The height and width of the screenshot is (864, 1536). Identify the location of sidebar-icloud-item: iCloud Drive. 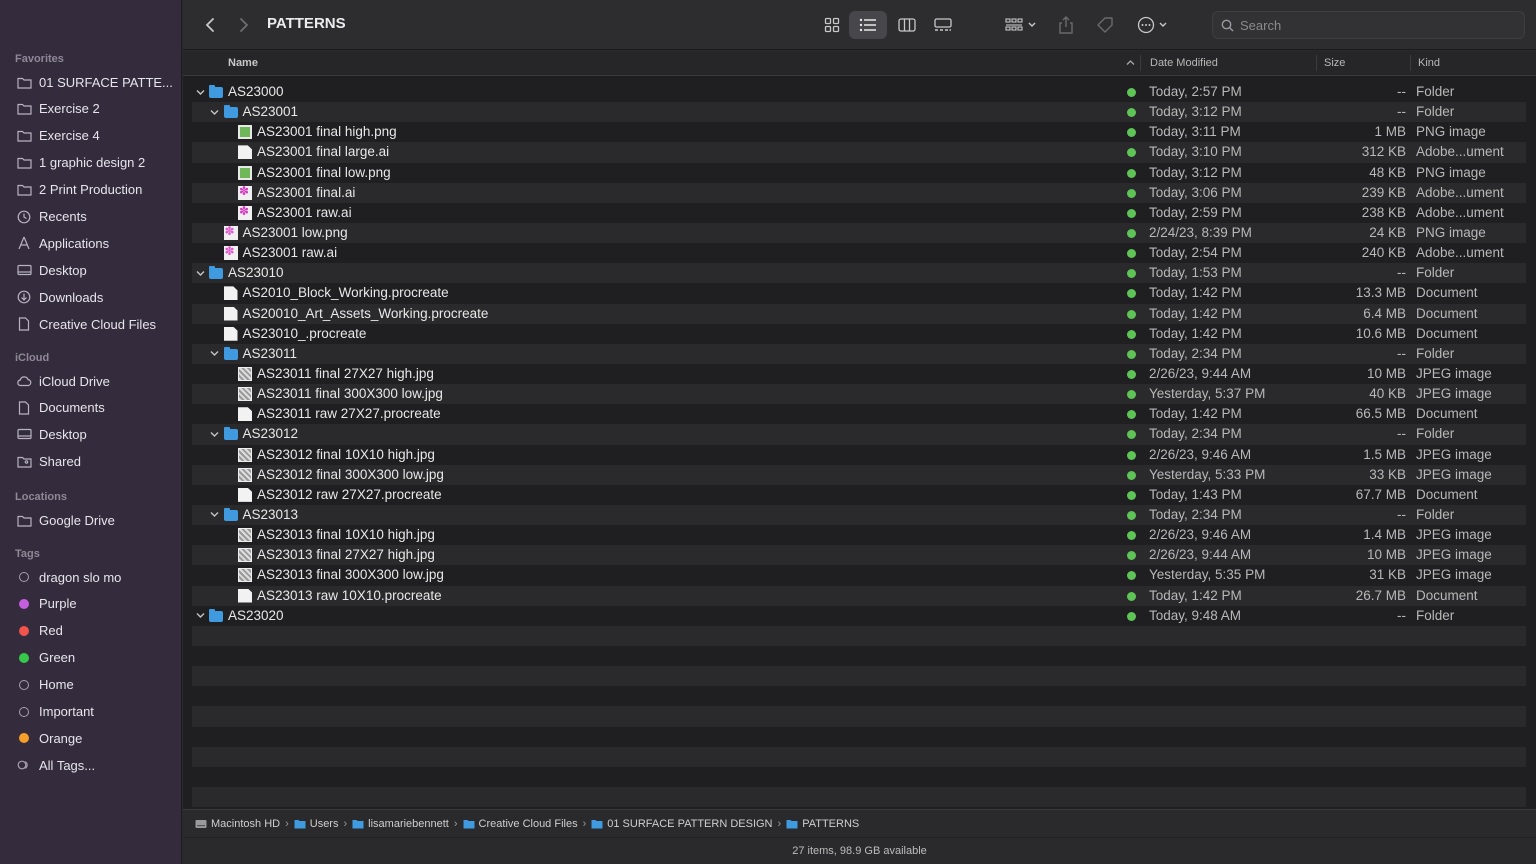
(96, 381).